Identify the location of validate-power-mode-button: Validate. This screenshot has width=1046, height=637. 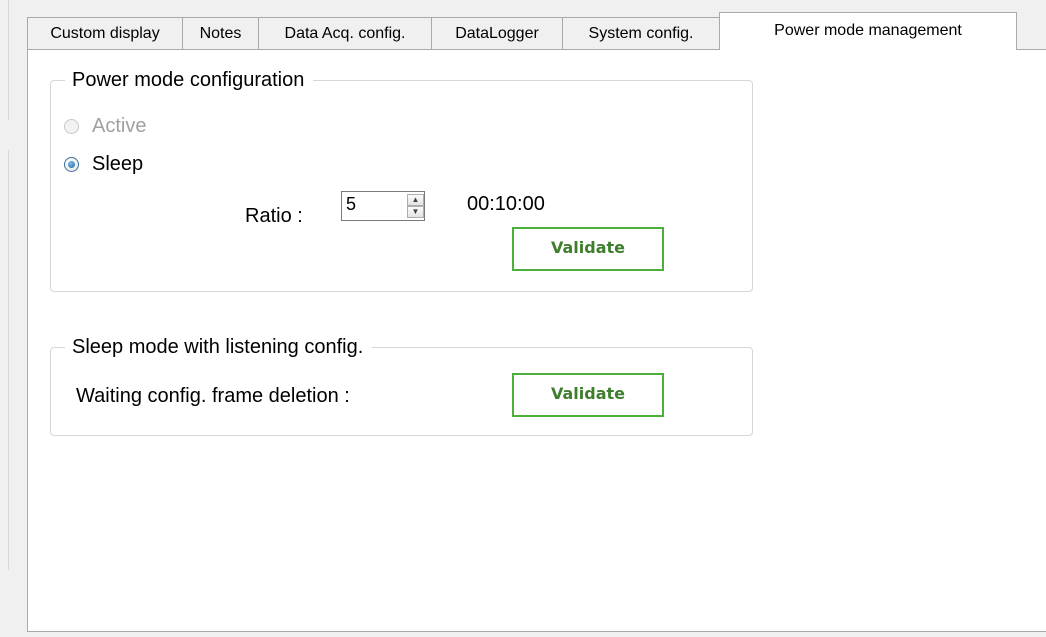
(588, 249).